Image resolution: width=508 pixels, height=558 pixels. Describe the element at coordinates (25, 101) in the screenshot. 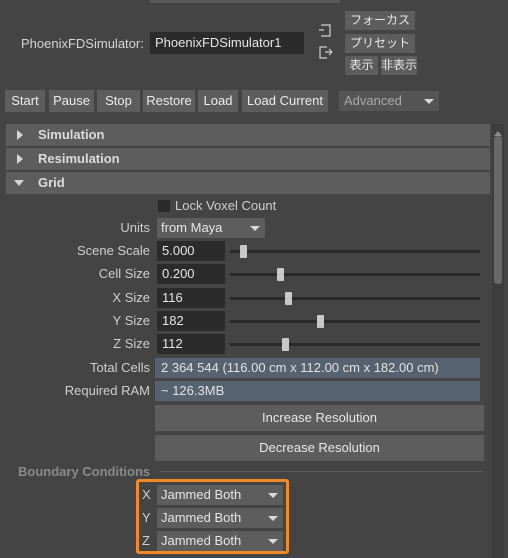

I see `start-button: Start` at that location.